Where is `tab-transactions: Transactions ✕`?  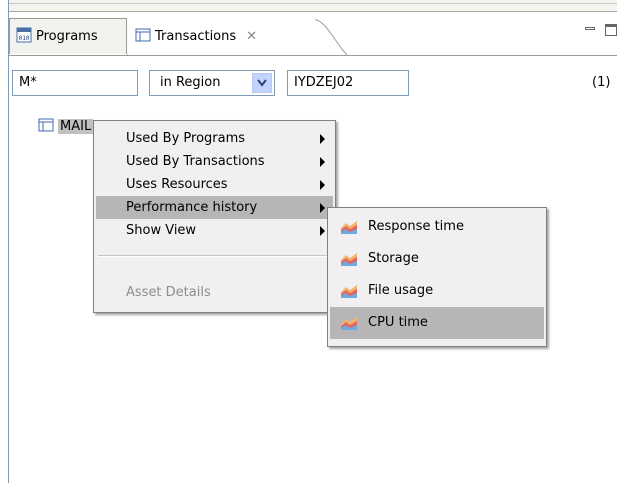
tab-transactions: Transactions ✕ is located at coordinates (221, 36).